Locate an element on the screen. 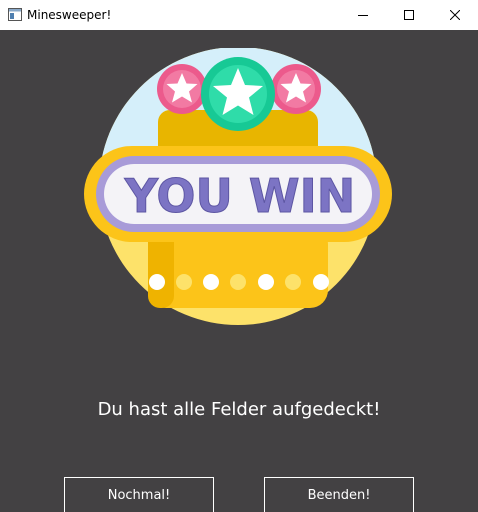  maximize-button is located at coordinates (409, 15).